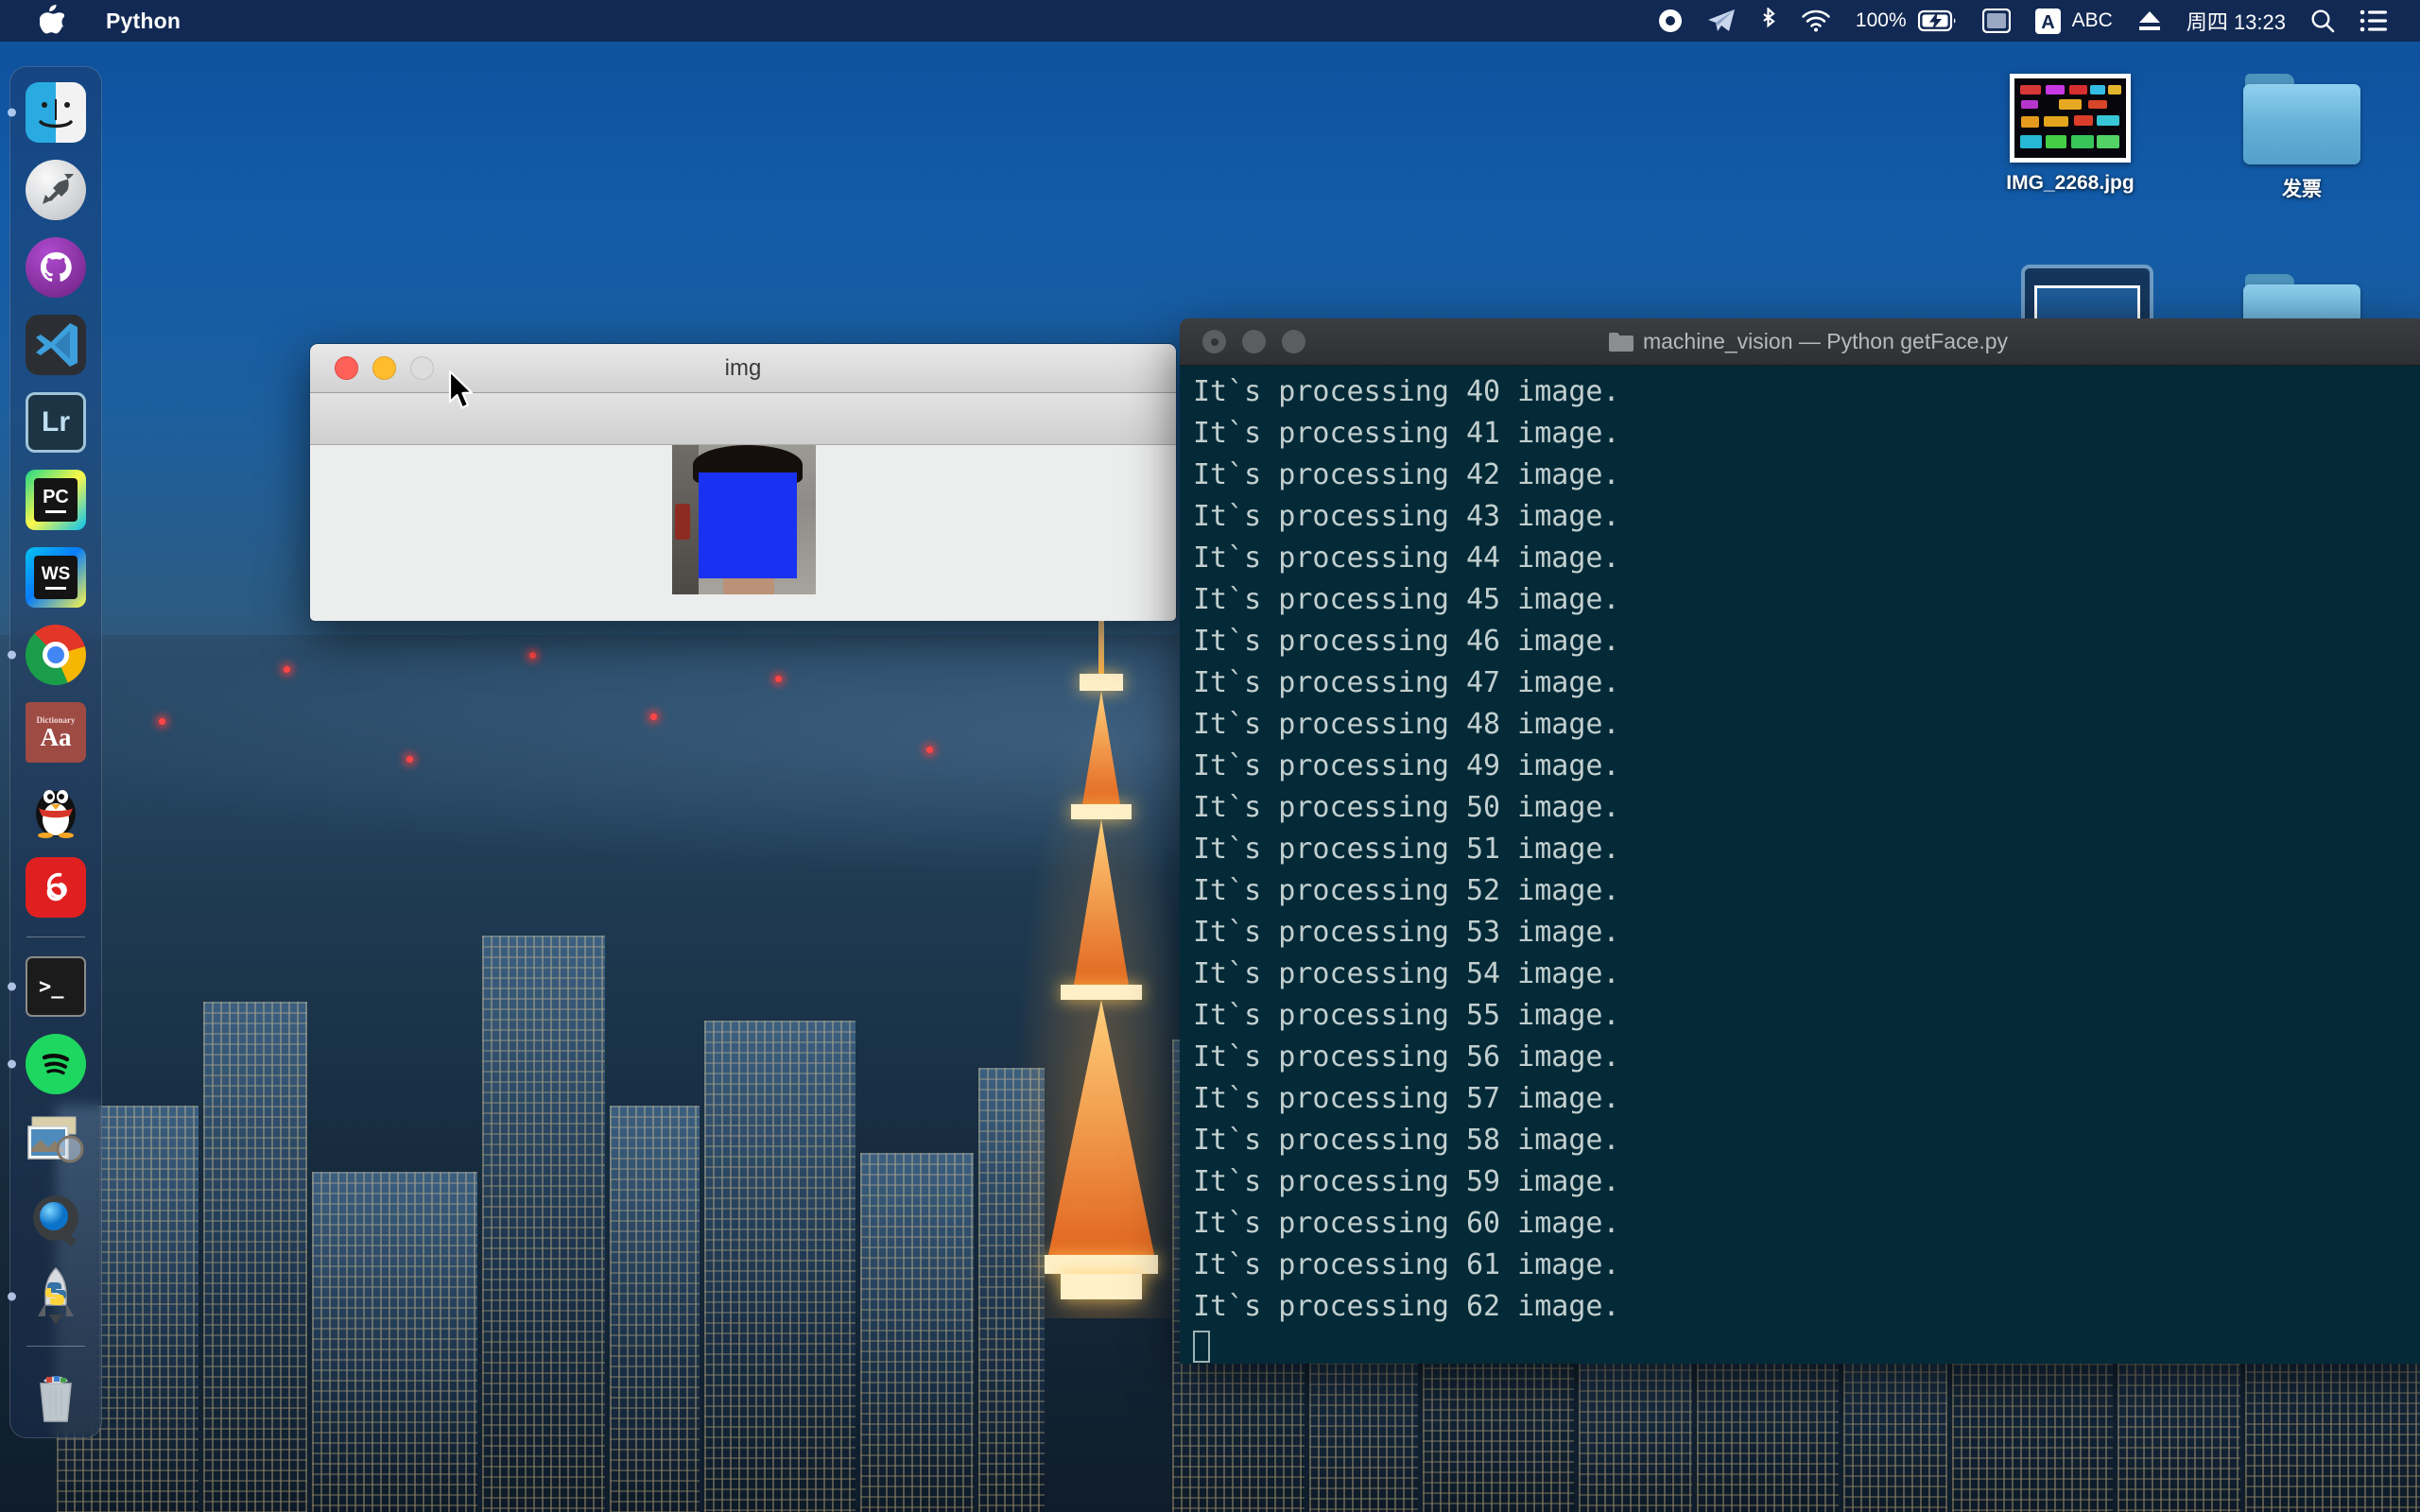 This screenshot has width=2420, height=1512. I want to click on dock-item-visual-studio-code, so click(56, 345).